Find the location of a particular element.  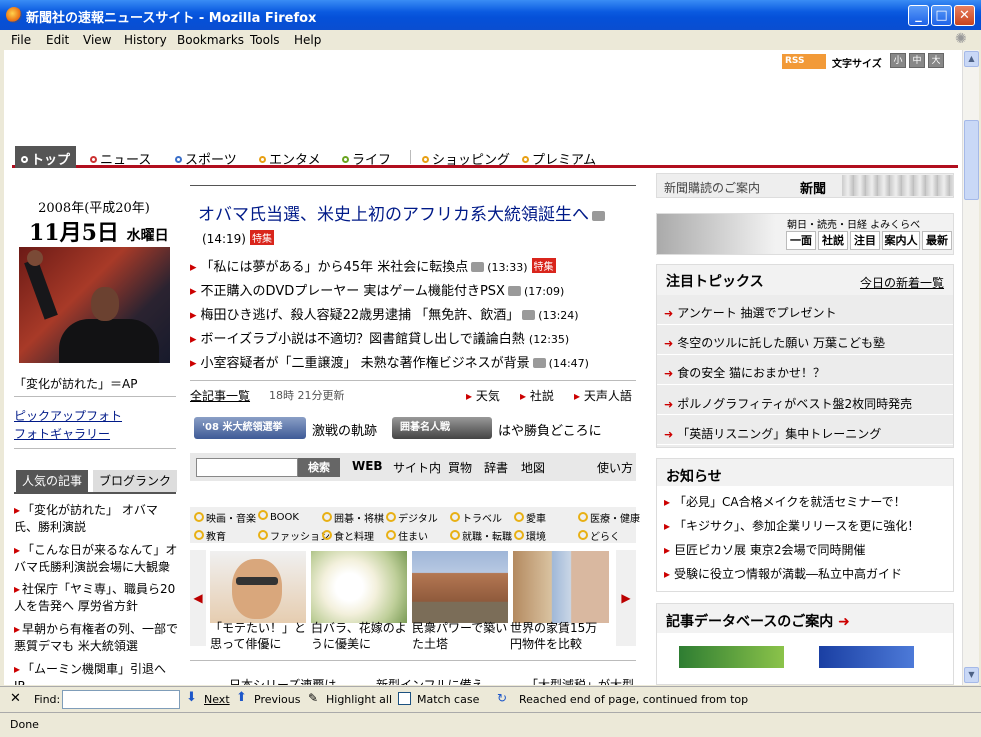

notice-item: 巨匠ピカソ展 東京2会場で同時開催 is located at coordinates (764, 549).